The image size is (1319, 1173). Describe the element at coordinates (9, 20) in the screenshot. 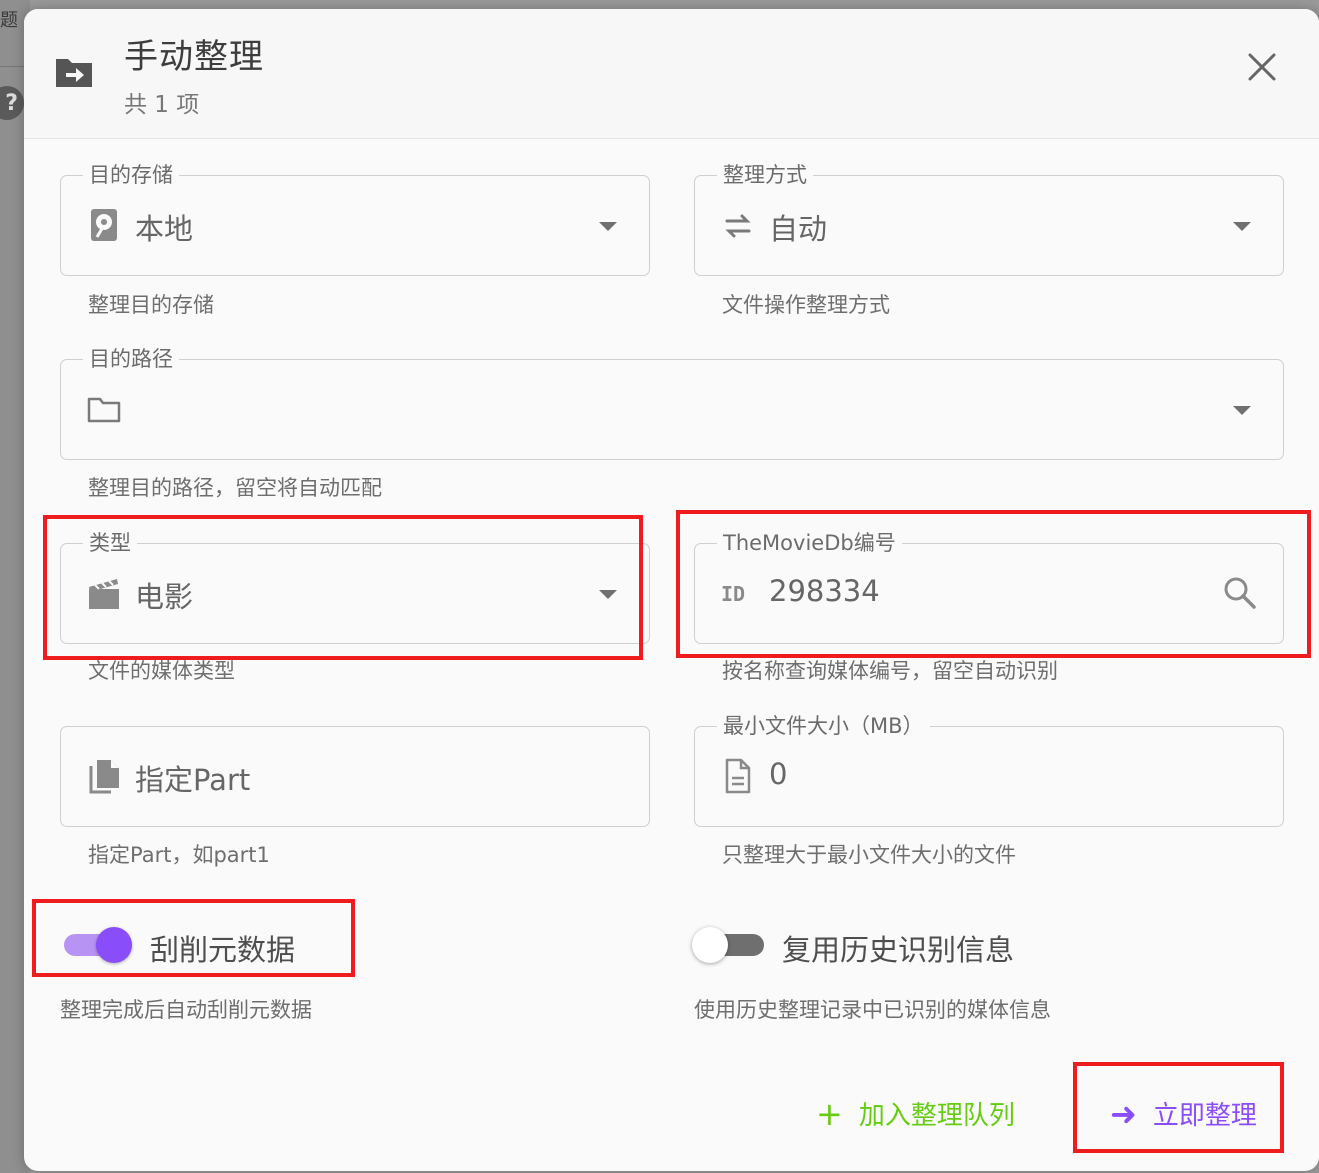

I see `backdrop-title-fragment: 题` at that location.